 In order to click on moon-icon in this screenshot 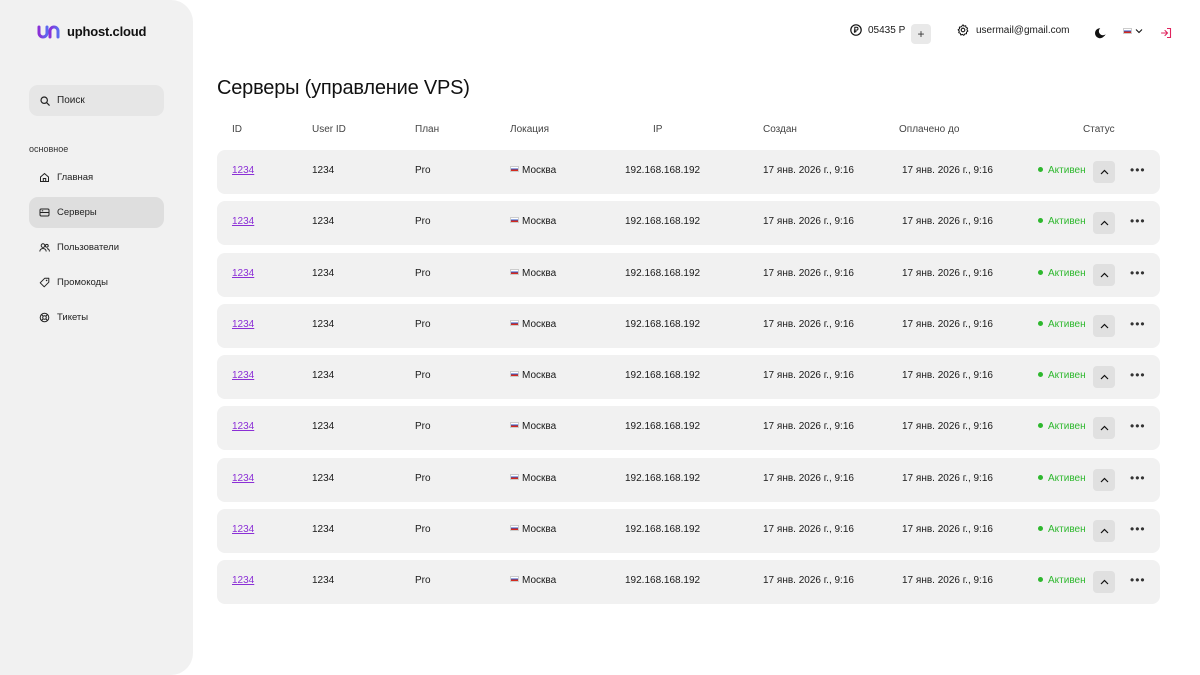, I will do `click(1100, 33)`.